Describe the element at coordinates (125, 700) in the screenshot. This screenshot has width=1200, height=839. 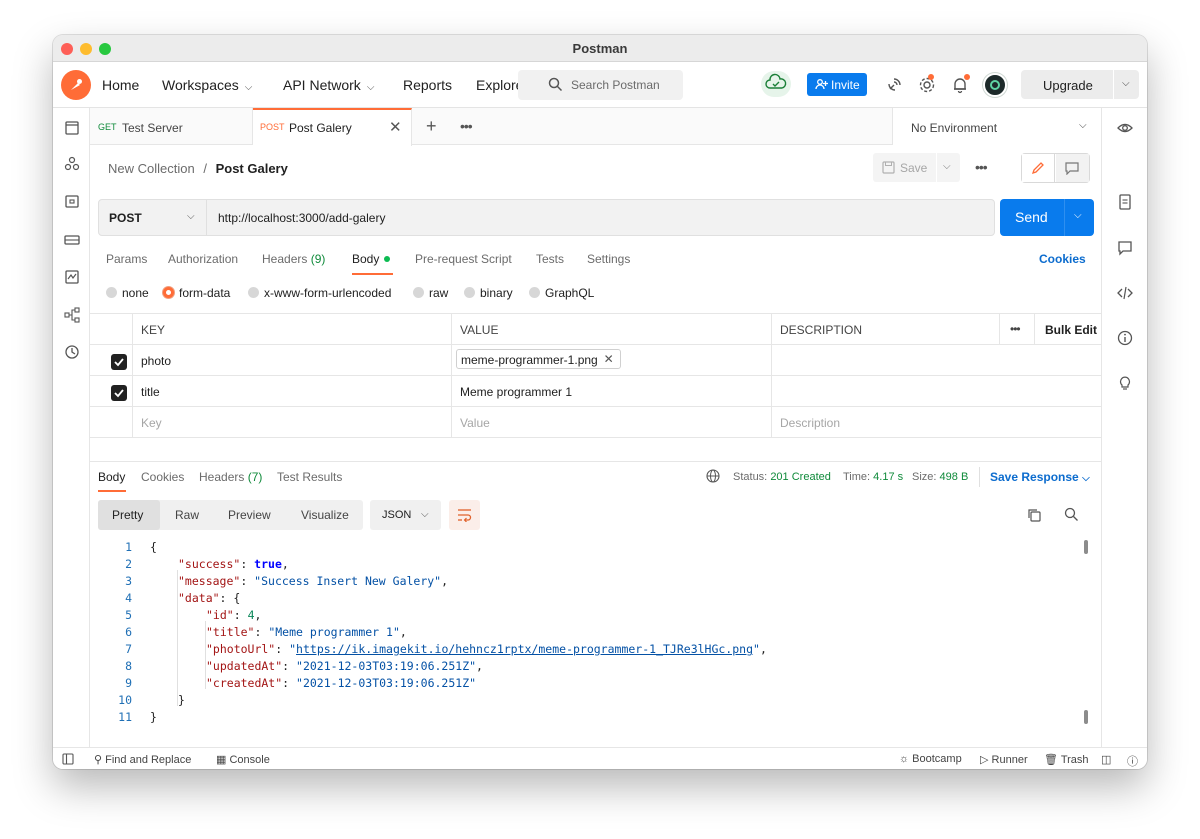
I see `line-number: 10` at that location.